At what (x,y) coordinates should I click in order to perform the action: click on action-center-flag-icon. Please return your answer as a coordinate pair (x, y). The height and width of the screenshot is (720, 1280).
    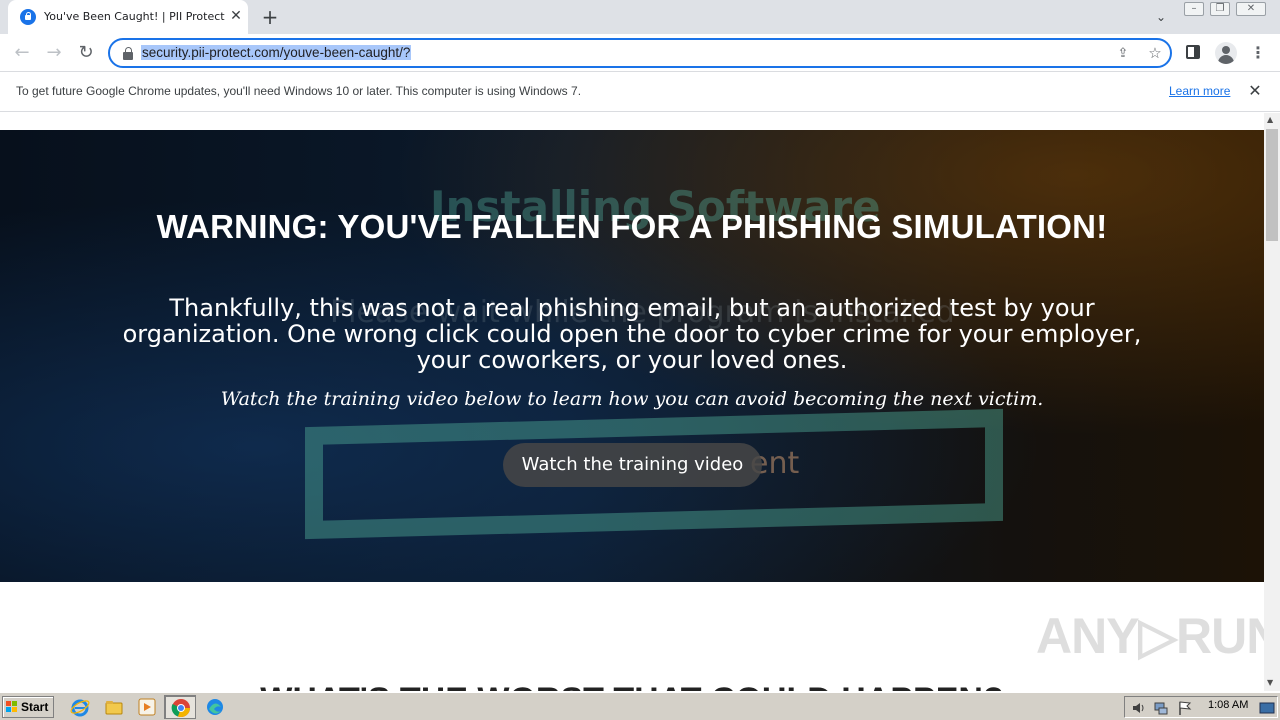
    Looking at the image, I should click on (1185, 708).